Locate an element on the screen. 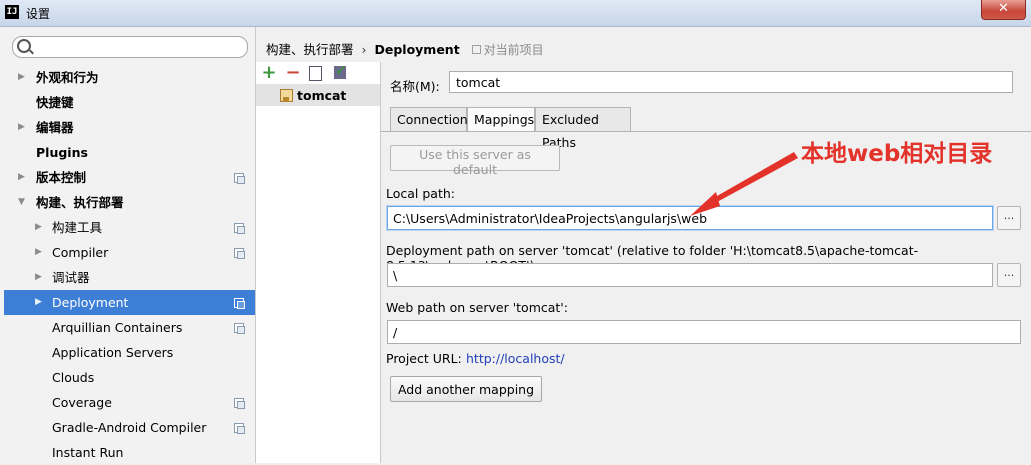 The height and width of the screenshot is (465, 1031). sidebar-item-coverage: Coverage is located at coordinates (129, 402).